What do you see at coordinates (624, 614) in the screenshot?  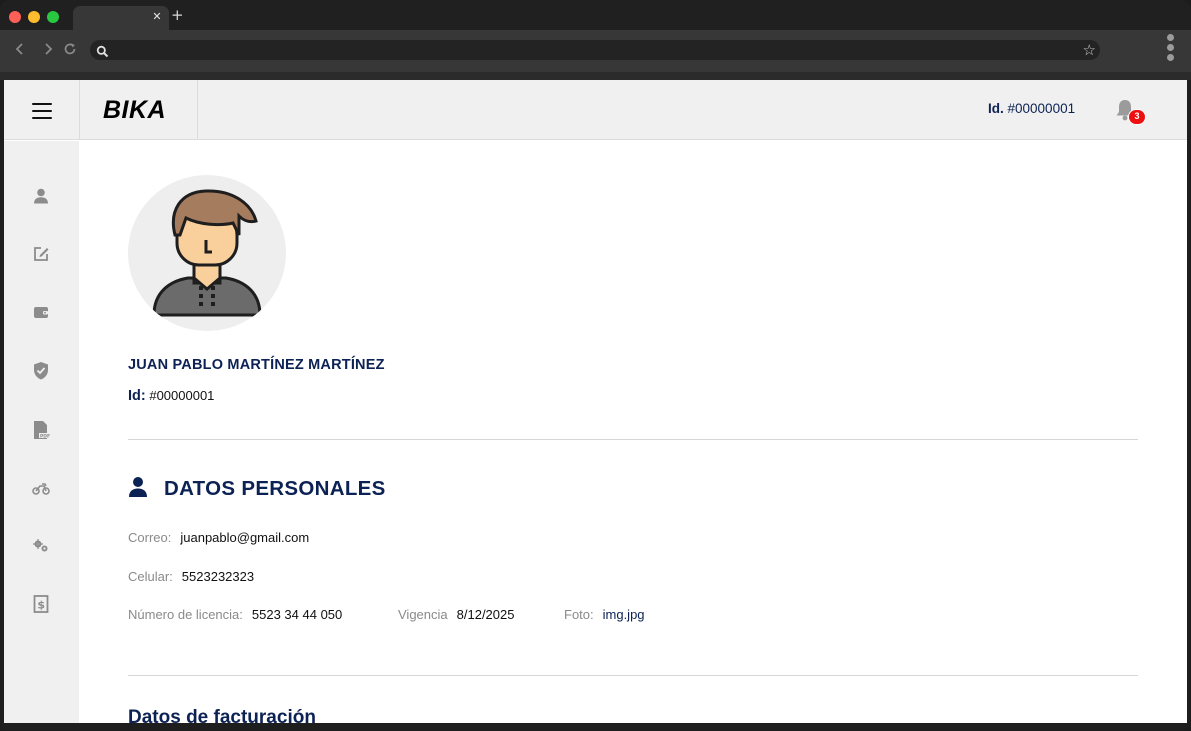 I see `photo-link: img.jpg` at bounding box center [624, 614].